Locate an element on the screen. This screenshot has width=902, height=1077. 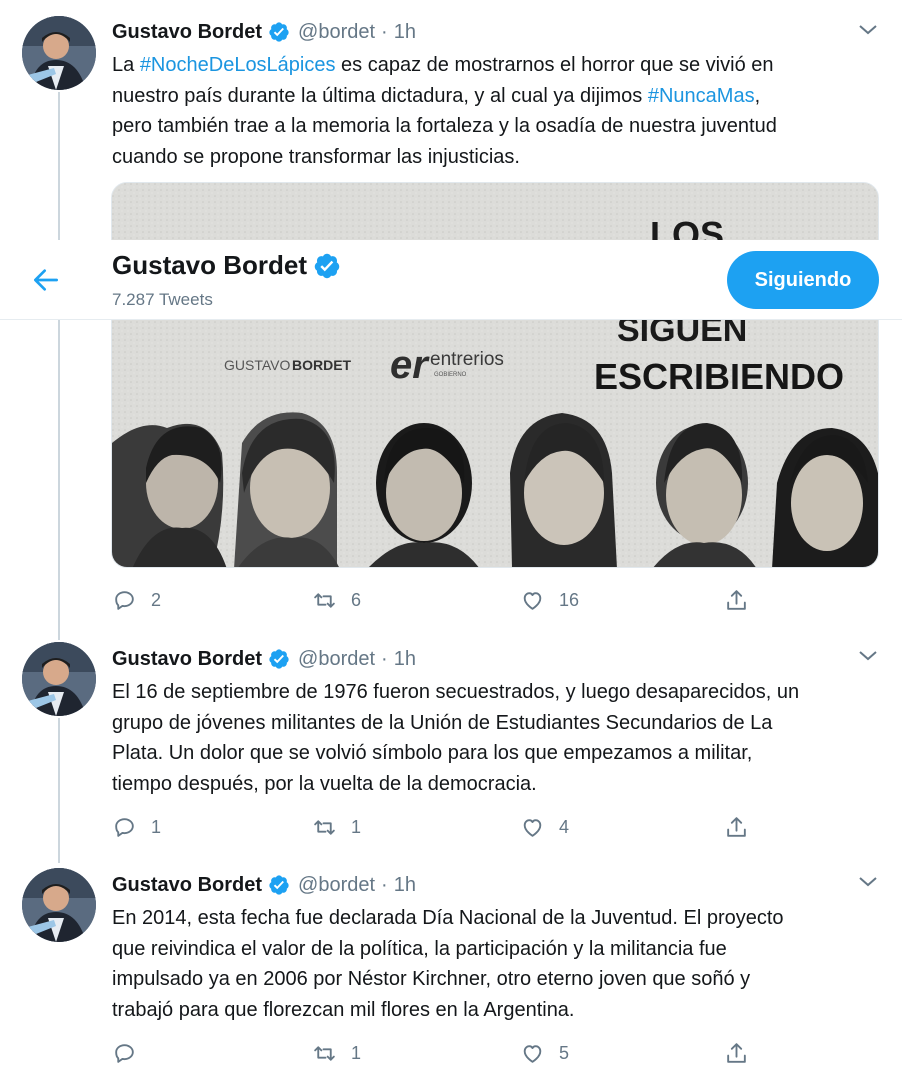
hashtag-link: #NocheDeLosLápices is located at coordinates (238, 65).